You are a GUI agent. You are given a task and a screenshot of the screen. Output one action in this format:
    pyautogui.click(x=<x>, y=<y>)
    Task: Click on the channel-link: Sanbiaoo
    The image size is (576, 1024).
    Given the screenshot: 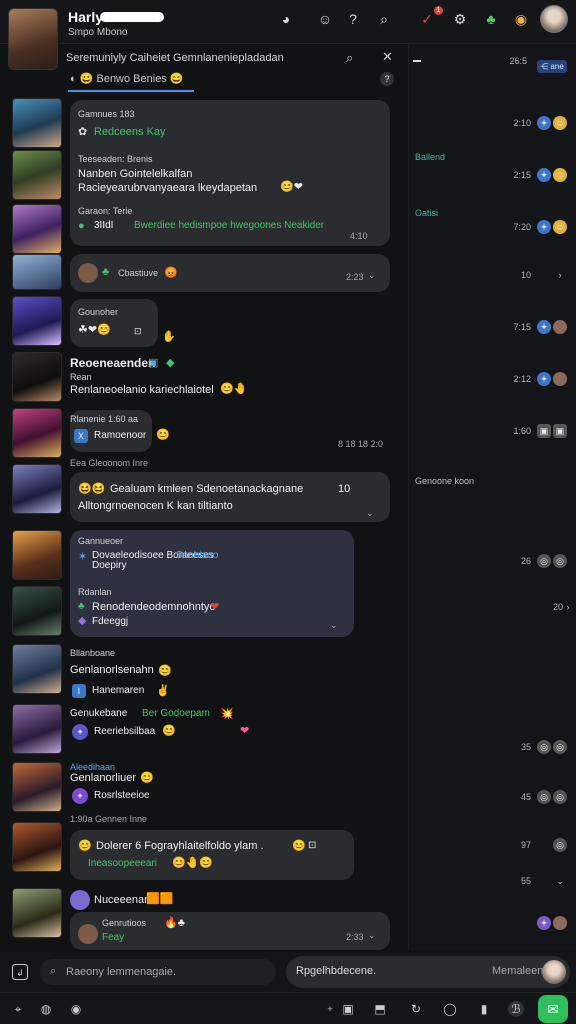 What is the action you would take?
    pyautogui.click(x=197, y=555)
    